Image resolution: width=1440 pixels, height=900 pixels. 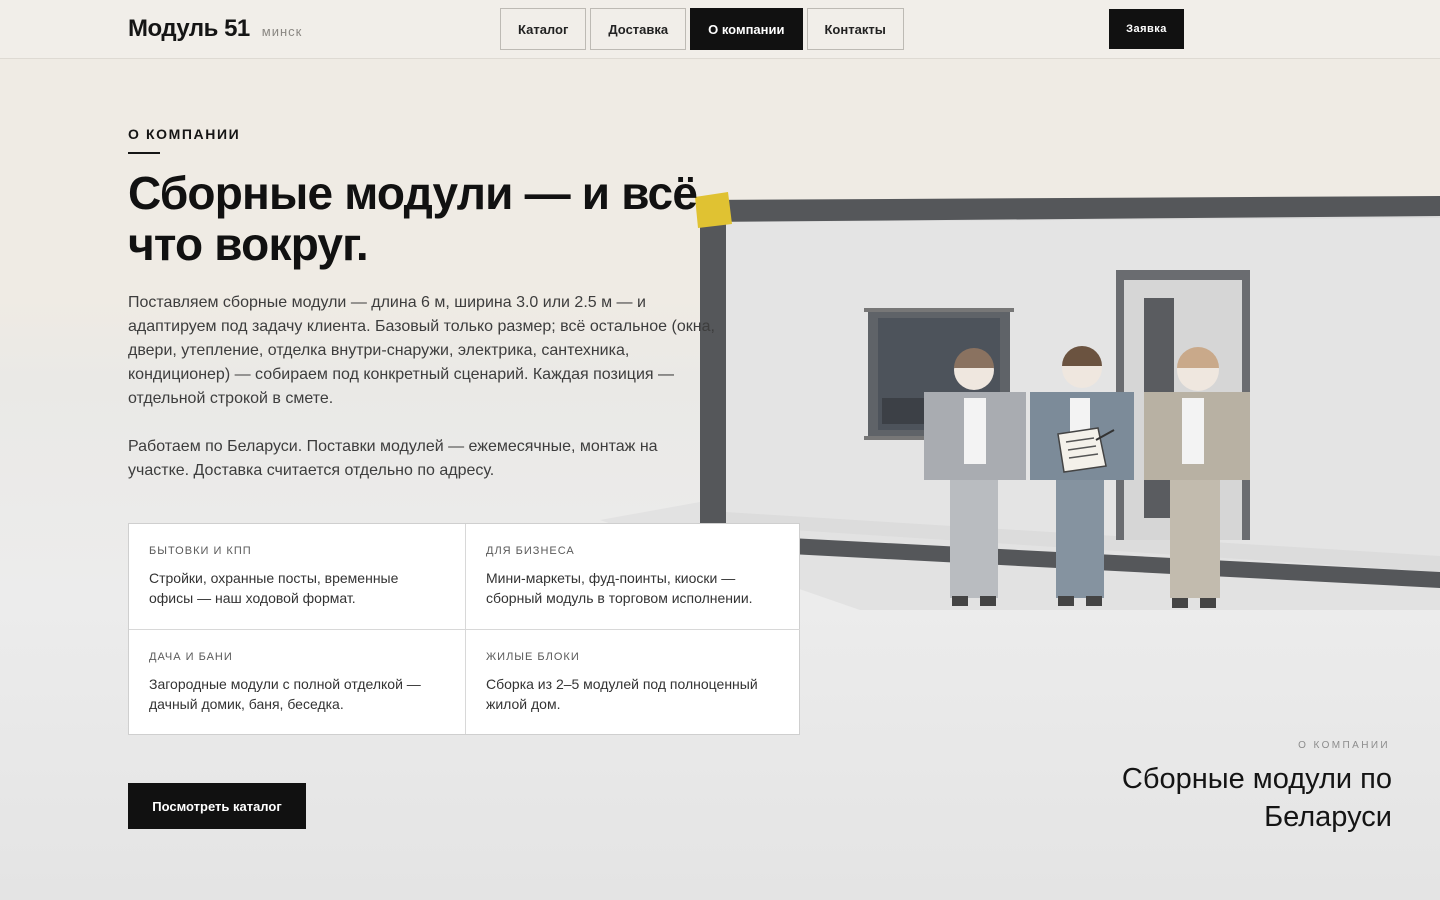 I want to click on main-nav: Каталог Доставка О компании Контакты, so click(x=702, y=29).